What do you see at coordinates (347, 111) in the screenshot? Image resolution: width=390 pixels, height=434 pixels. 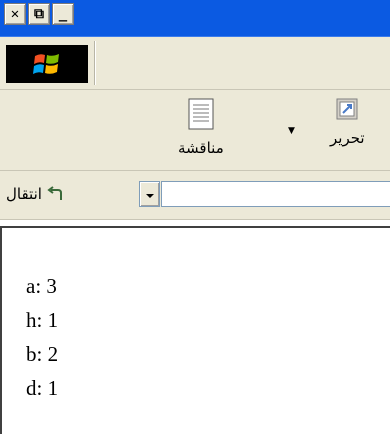 I see `edit-icon` at bounding box center [347, 111].